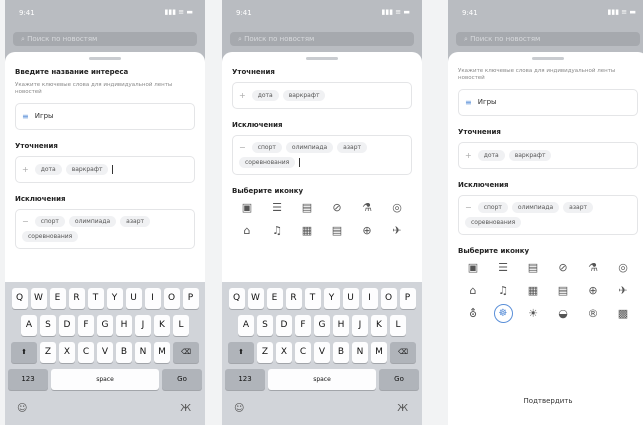  What do you see at coordinates (593, 267) in the screenshot?
I see `flask-icon: ⚗` at bounding box center [593, 267].